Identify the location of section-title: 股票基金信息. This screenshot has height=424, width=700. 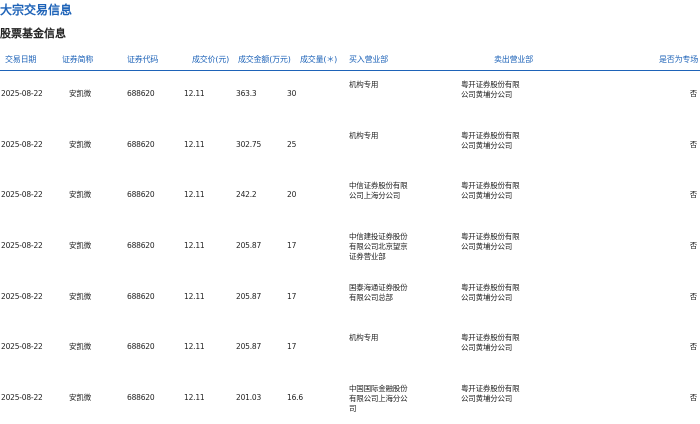
(33, 33).